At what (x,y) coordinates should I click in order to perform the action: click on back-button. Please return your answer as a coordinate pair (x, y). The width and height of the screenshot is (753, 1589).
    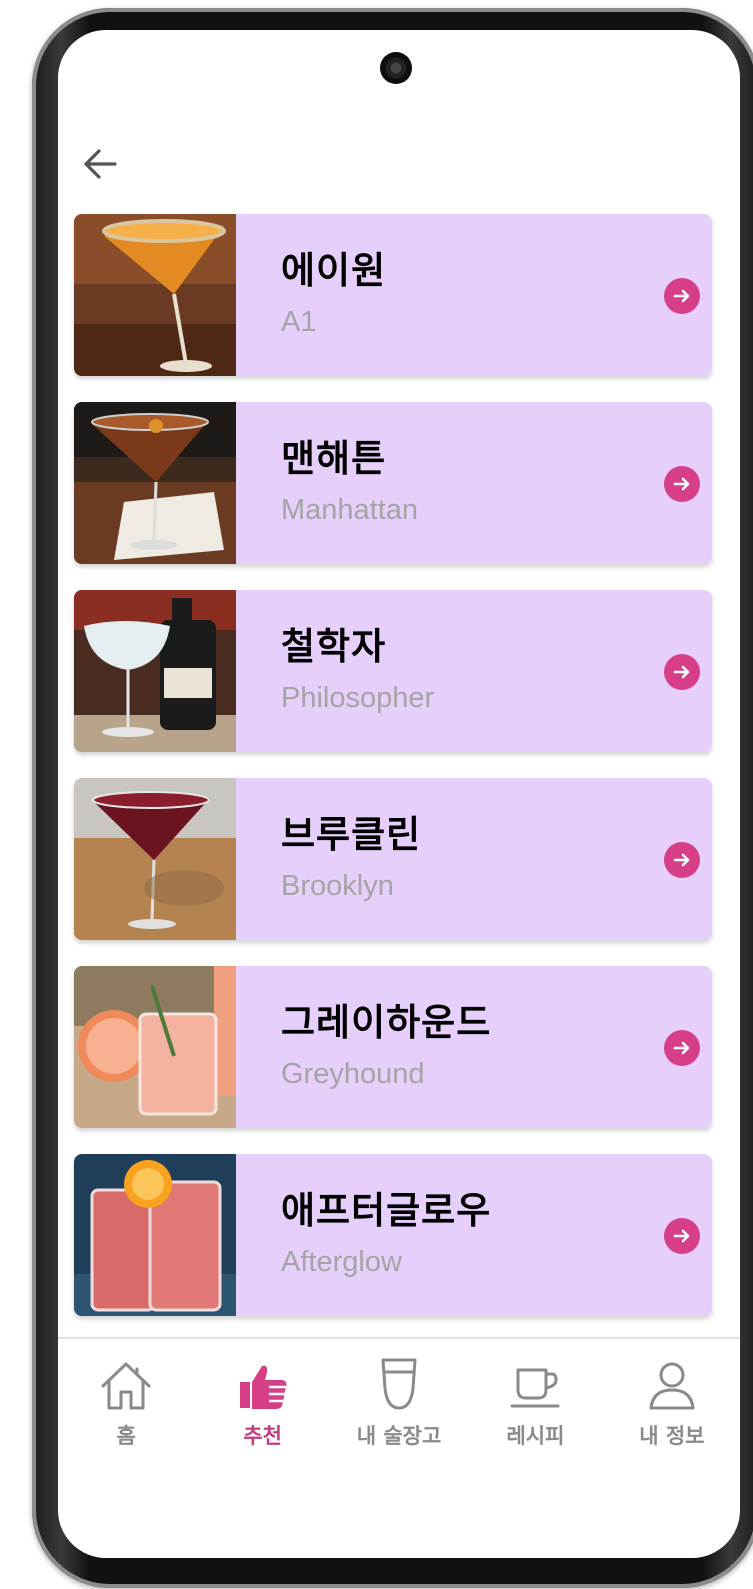
    Looking at the image, I should click on (100, 164).